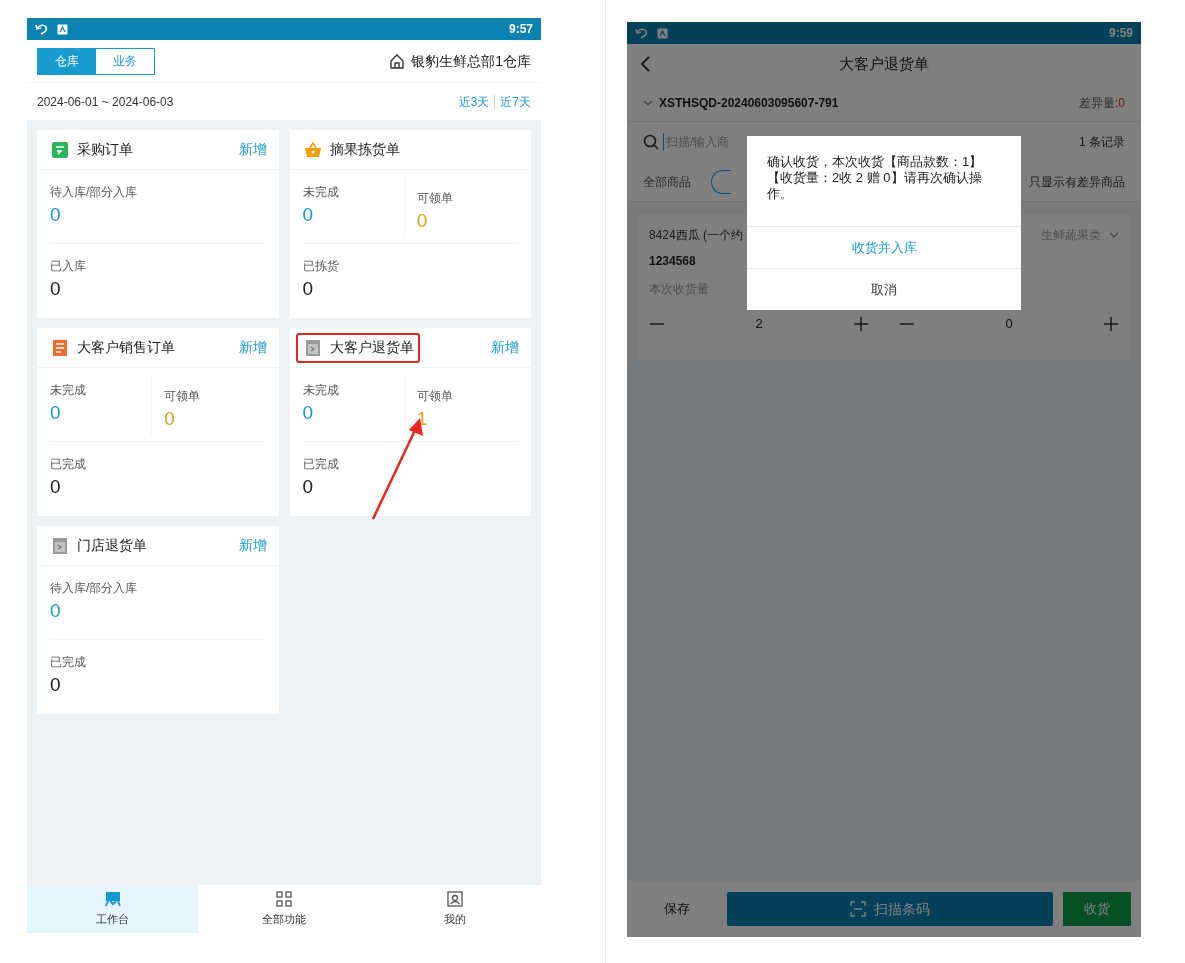 The width and height of the screenshot is (1185, 963). I want to click on basket-icon, so click(312, 149).